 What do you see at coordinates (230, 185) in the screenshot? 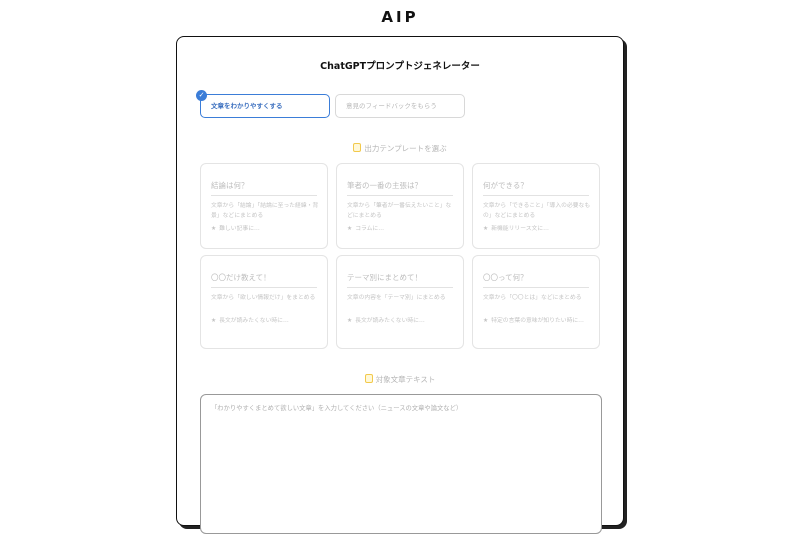
I see `template-title: 結論は何？` at bounding box center [230, 185].